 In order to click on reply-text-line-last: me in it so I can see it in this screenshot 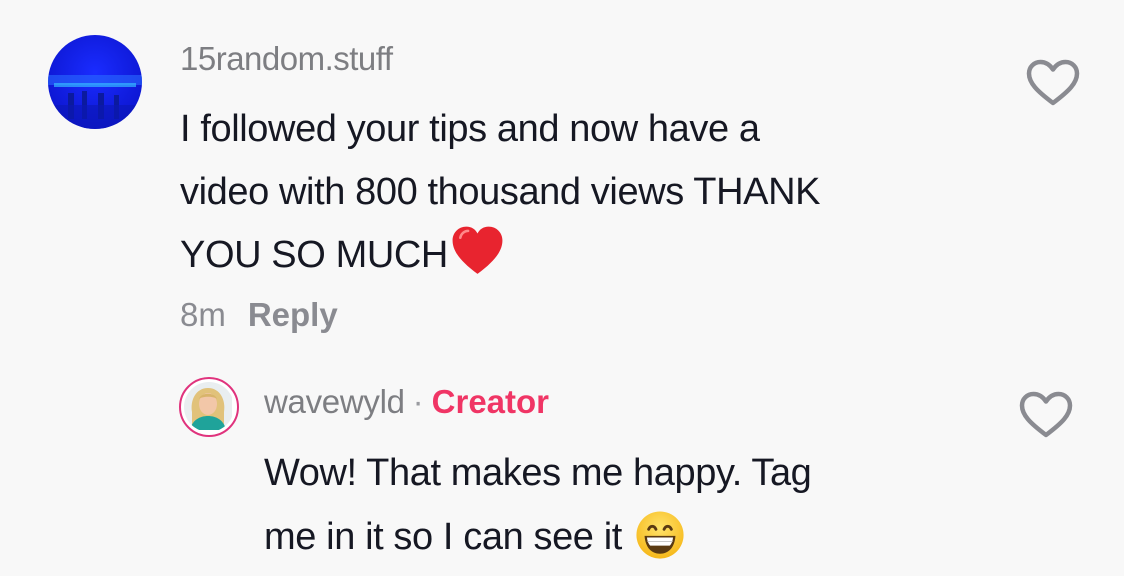, I will do `click(614, 537)`.